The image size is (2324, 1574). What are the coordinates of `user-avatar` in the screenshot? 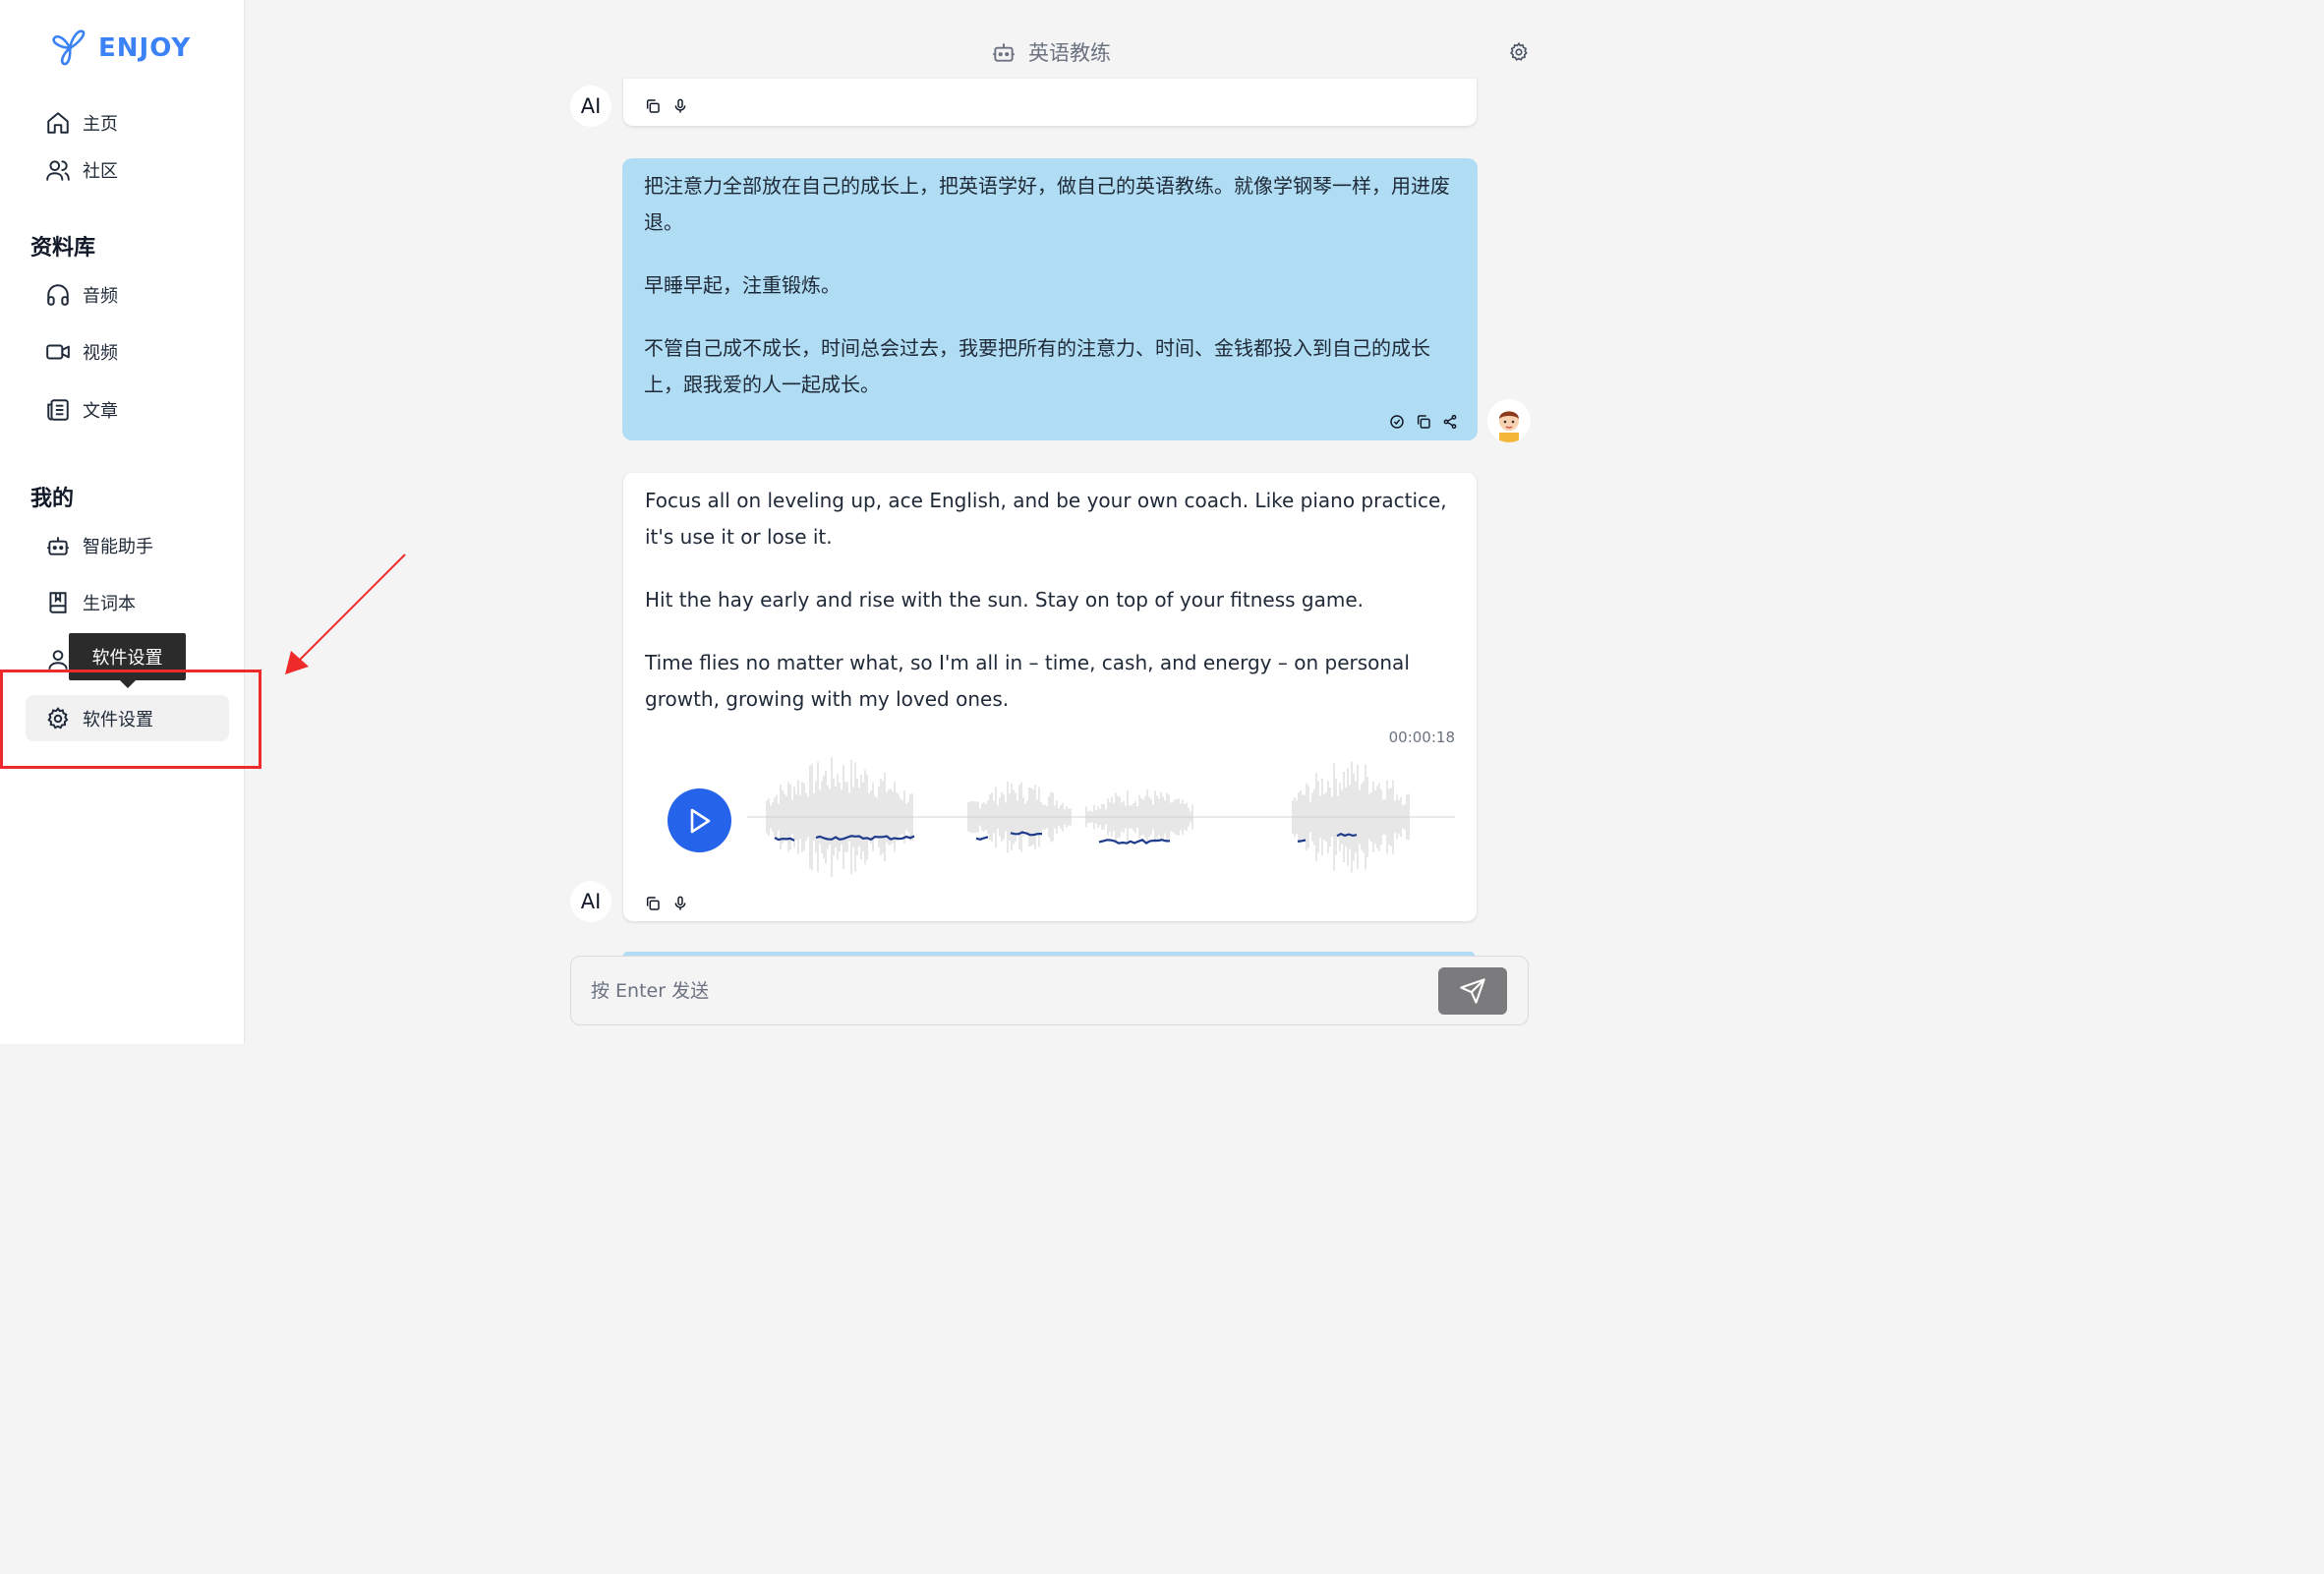 It's located at (1509, 420).